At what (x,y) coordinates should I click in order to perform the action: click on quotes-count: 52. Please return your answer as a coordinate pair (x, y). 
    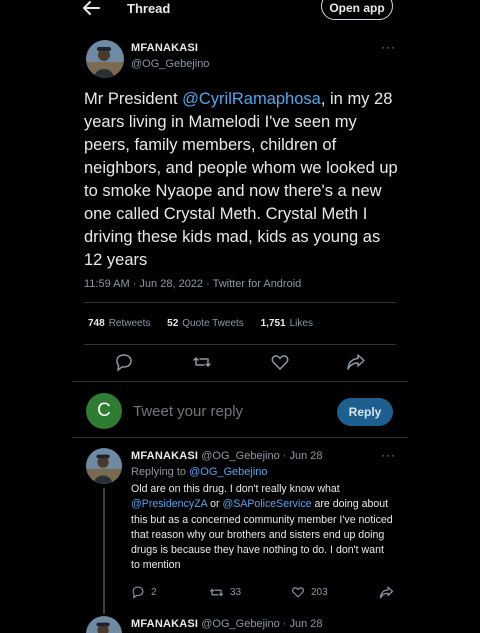
    Looking at the image, I should click on (173, 323).